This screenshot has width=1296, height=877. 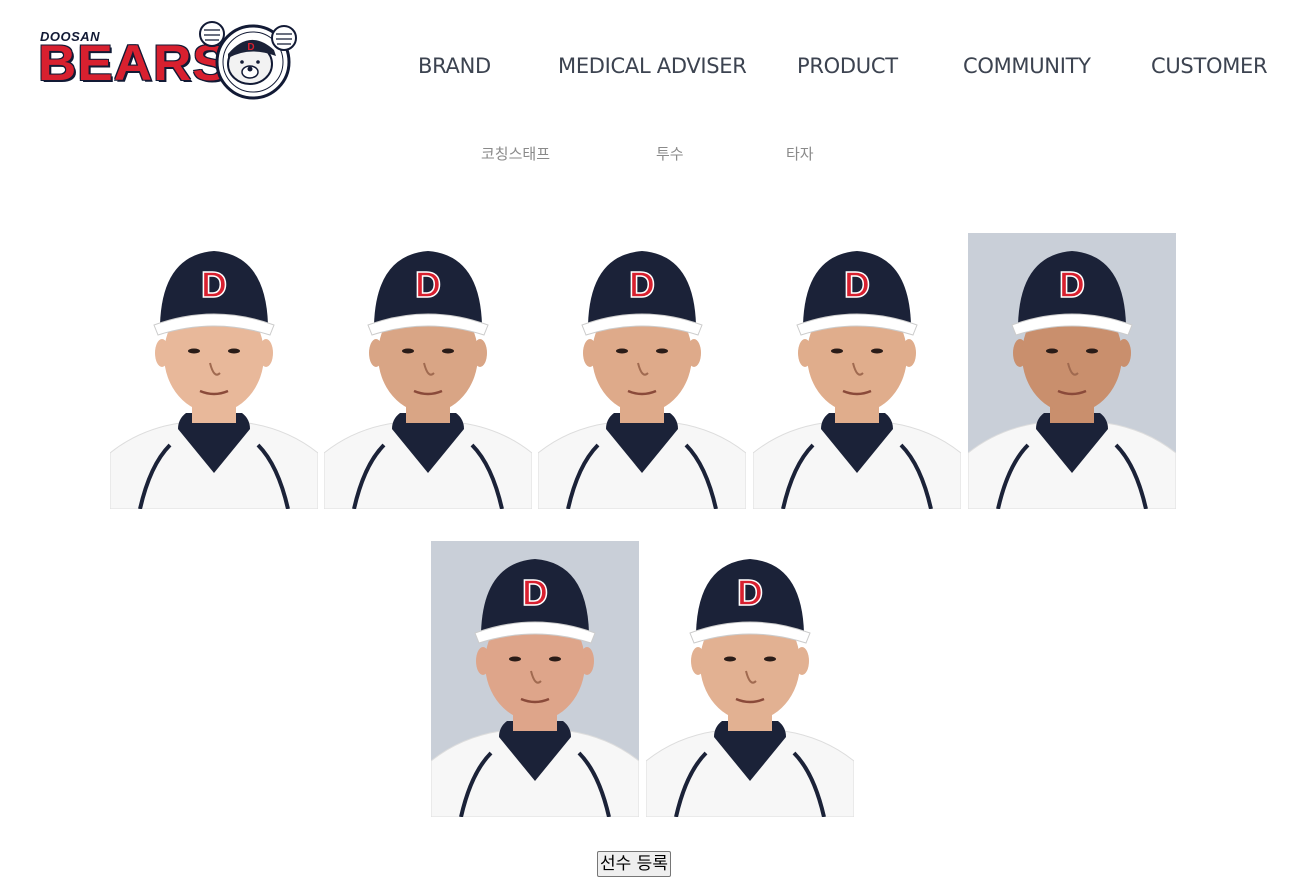 I want to click on nav-item-product: PRODUCT, so click(x=847, y=66).